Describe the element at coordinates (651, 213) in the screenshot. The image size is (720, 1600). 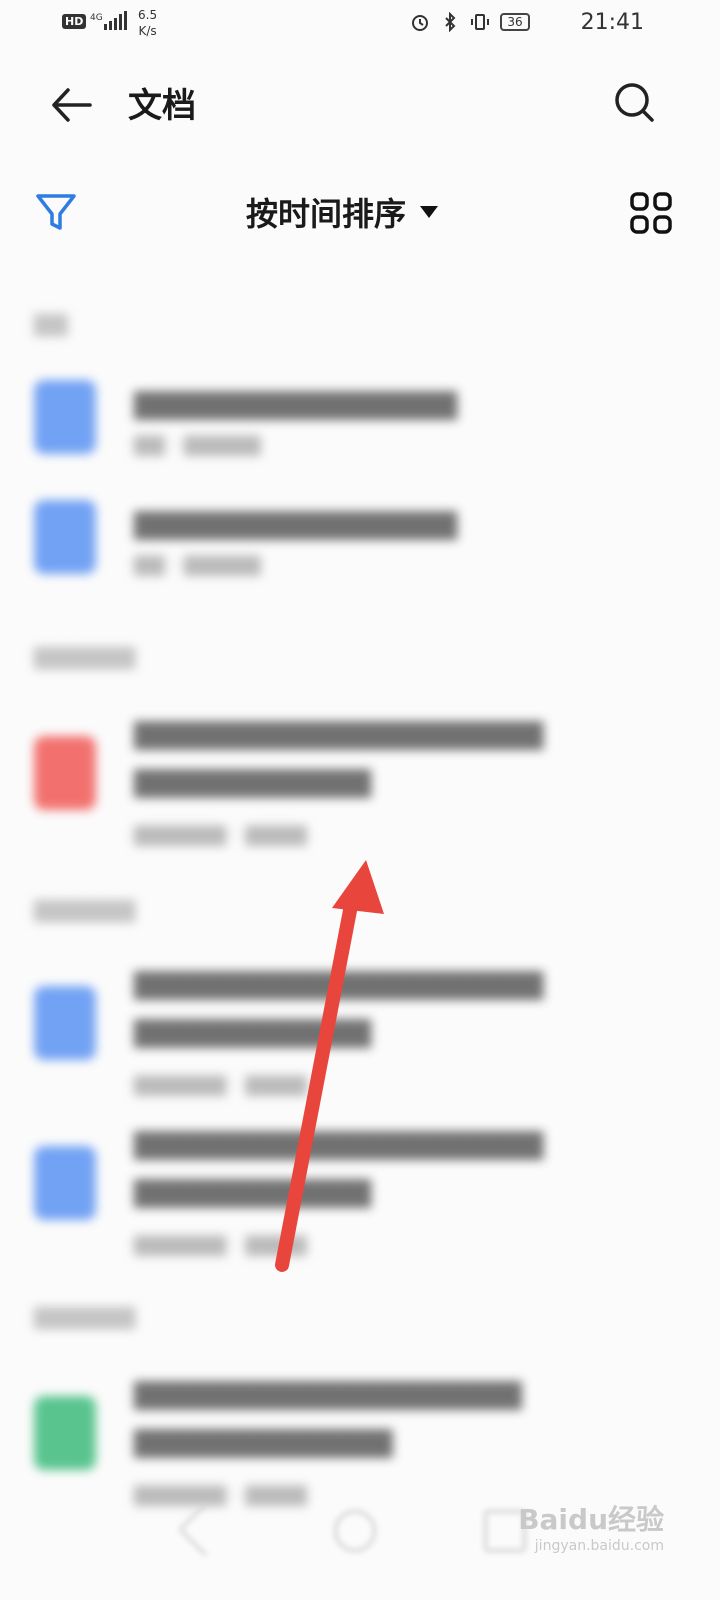
I see `grid-view-icon` at that location.